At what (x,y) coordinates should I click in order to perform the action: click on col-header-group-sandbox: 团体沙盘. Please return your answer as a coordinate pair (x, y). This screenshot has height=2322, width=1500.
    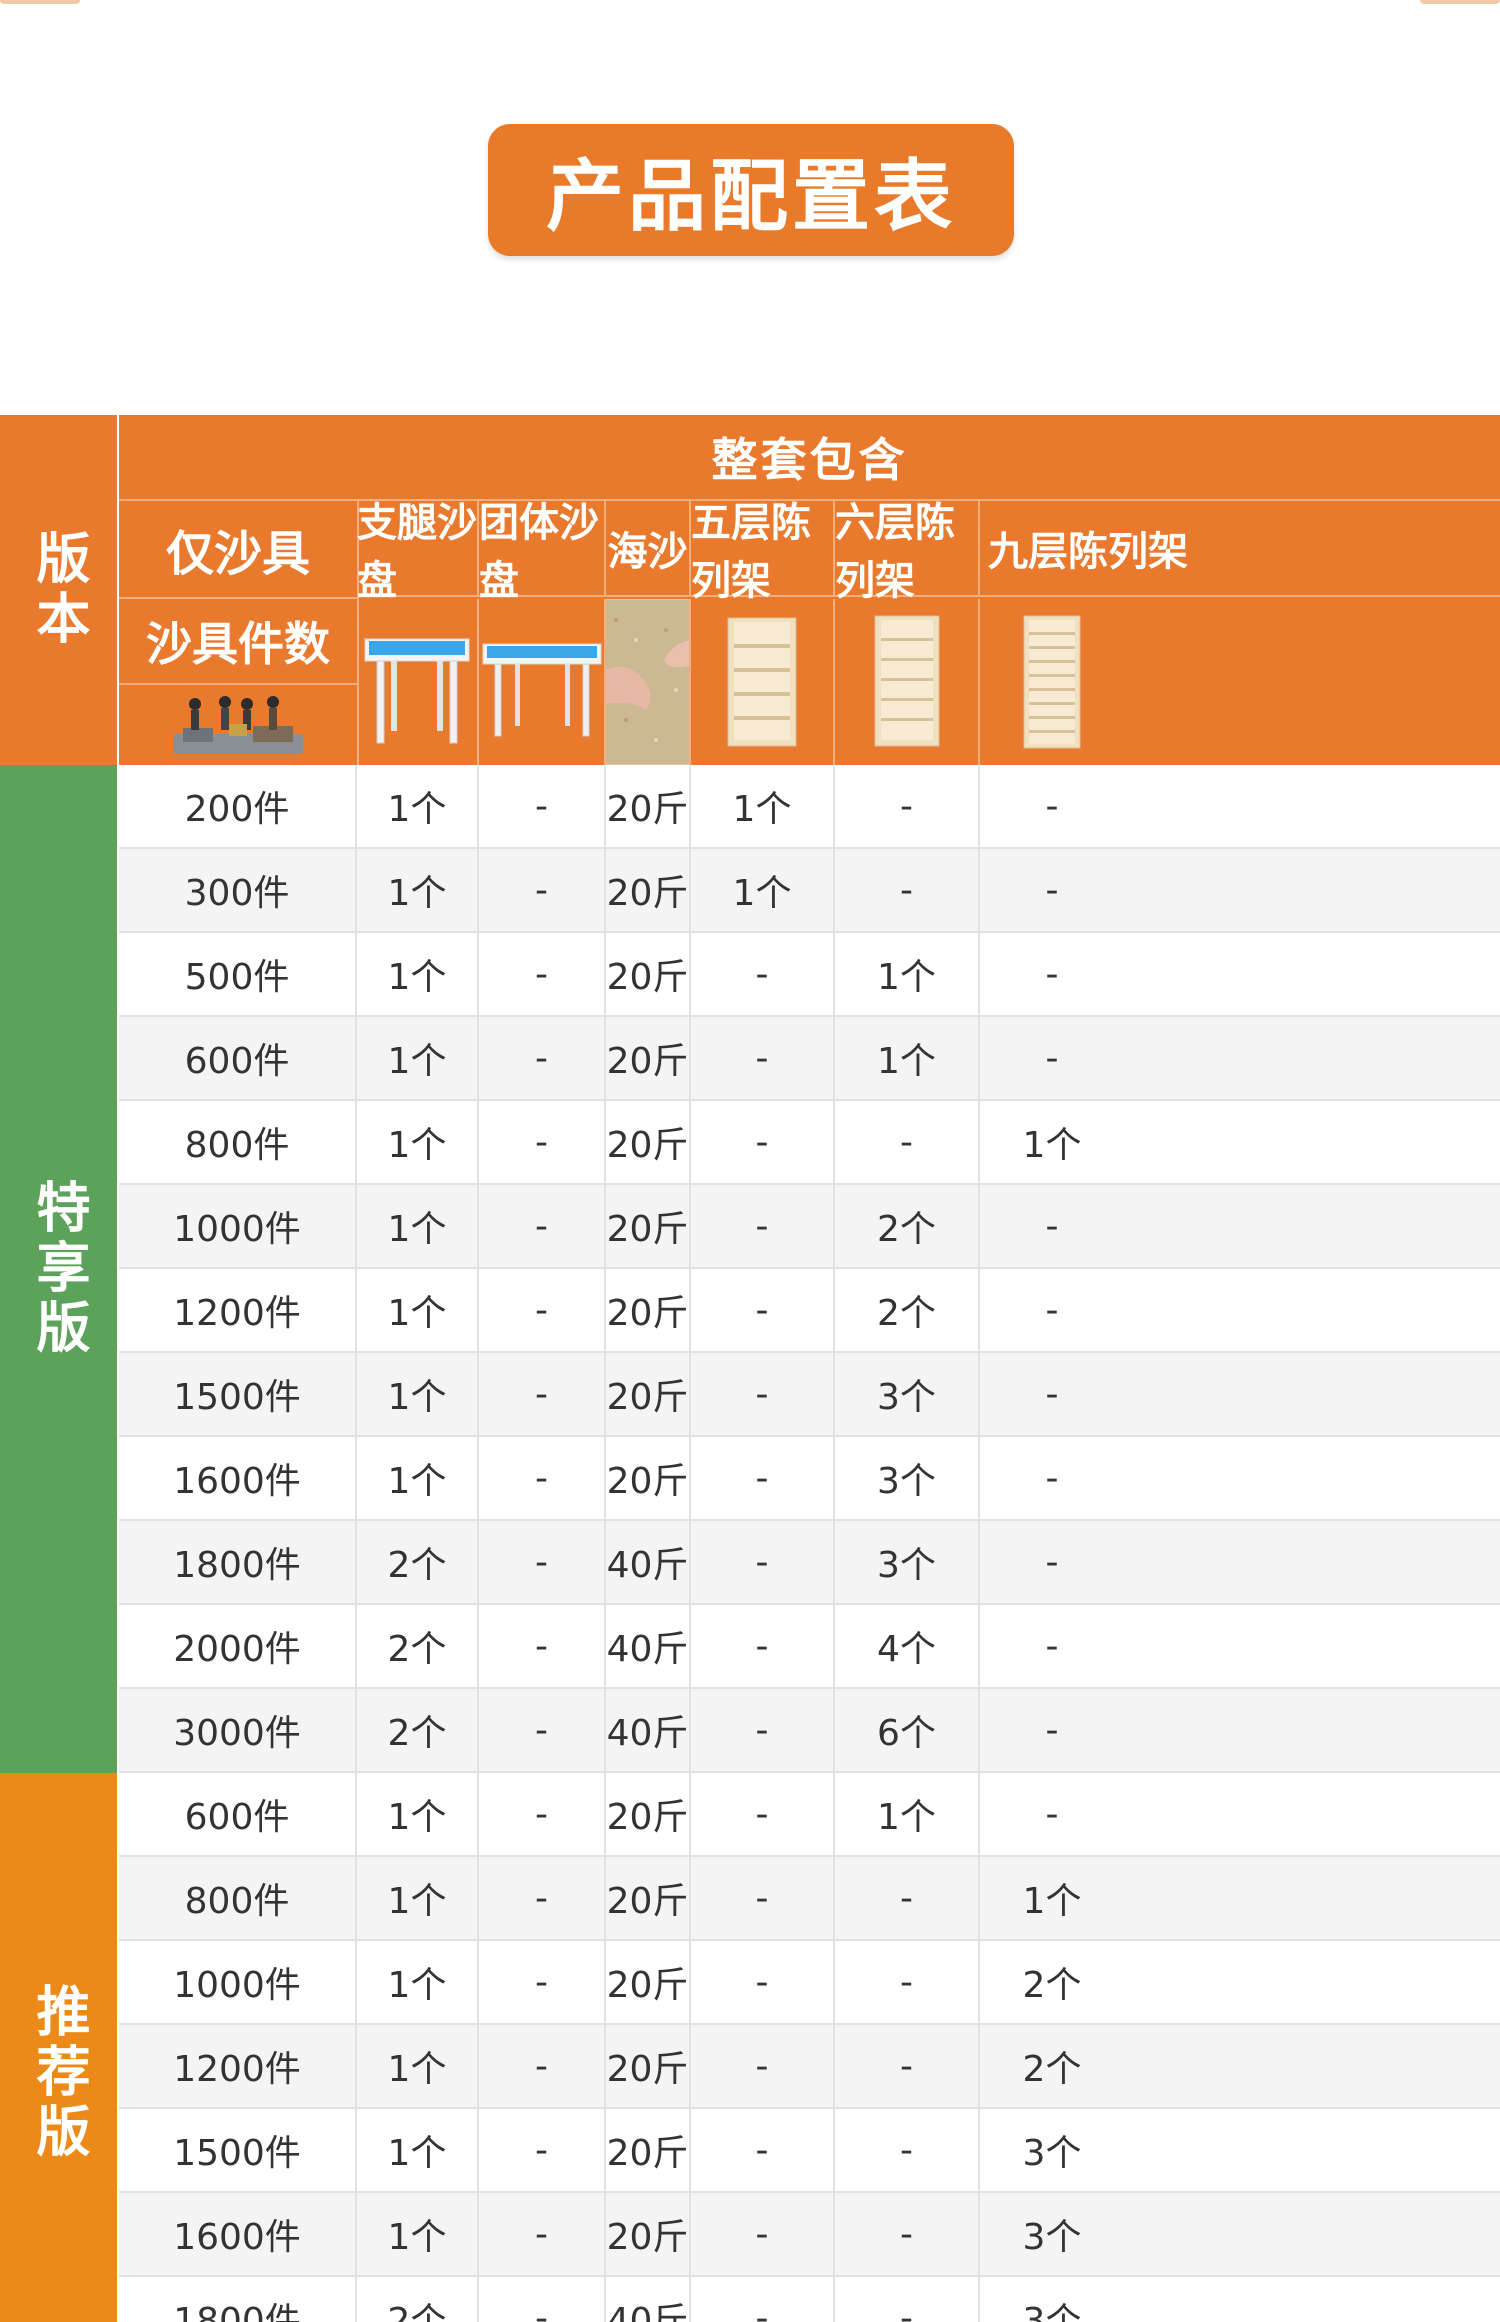
    Looking at the image, I should click on (542, 552).